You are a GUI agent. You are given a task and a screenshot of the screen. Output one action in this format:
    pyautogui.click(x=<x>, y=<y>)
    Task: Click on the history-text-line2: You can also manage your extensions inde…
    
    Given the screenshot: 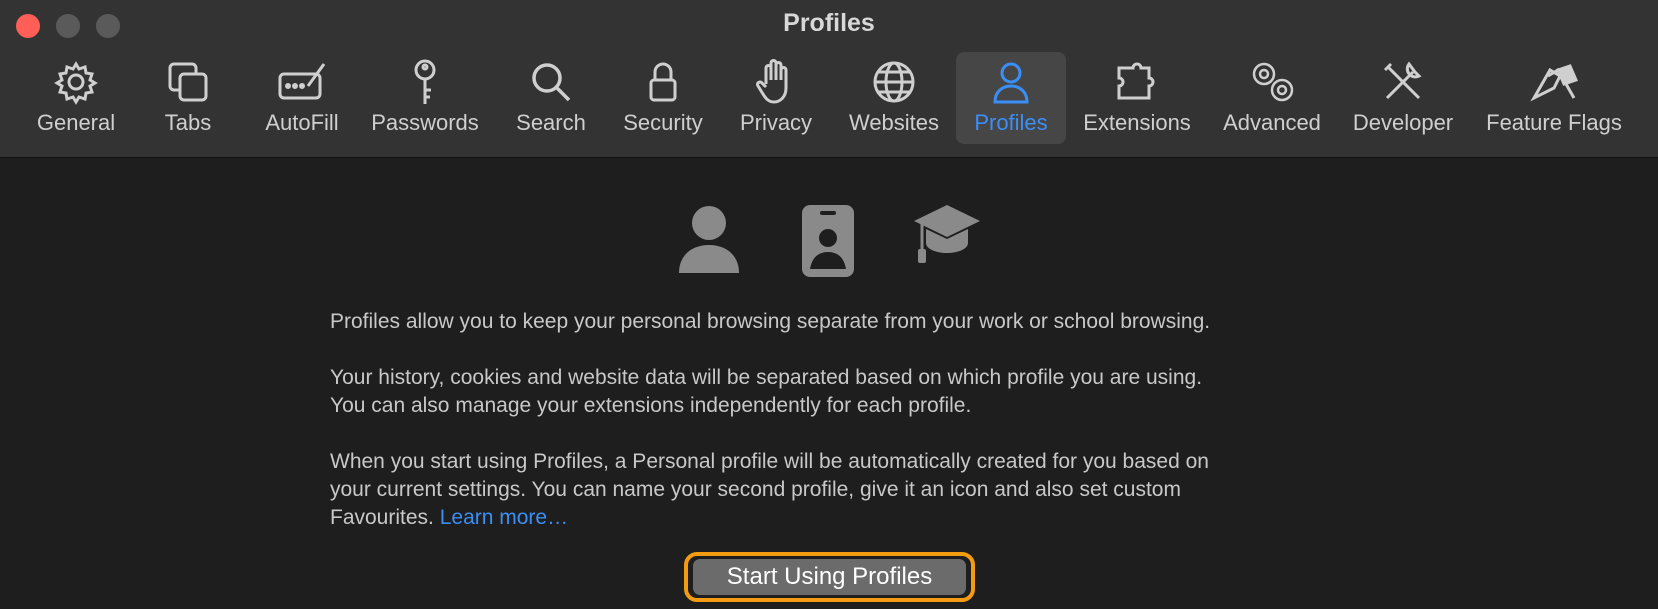 What is the action you would take?
    pyautogui.click(x=651, y=405)
    